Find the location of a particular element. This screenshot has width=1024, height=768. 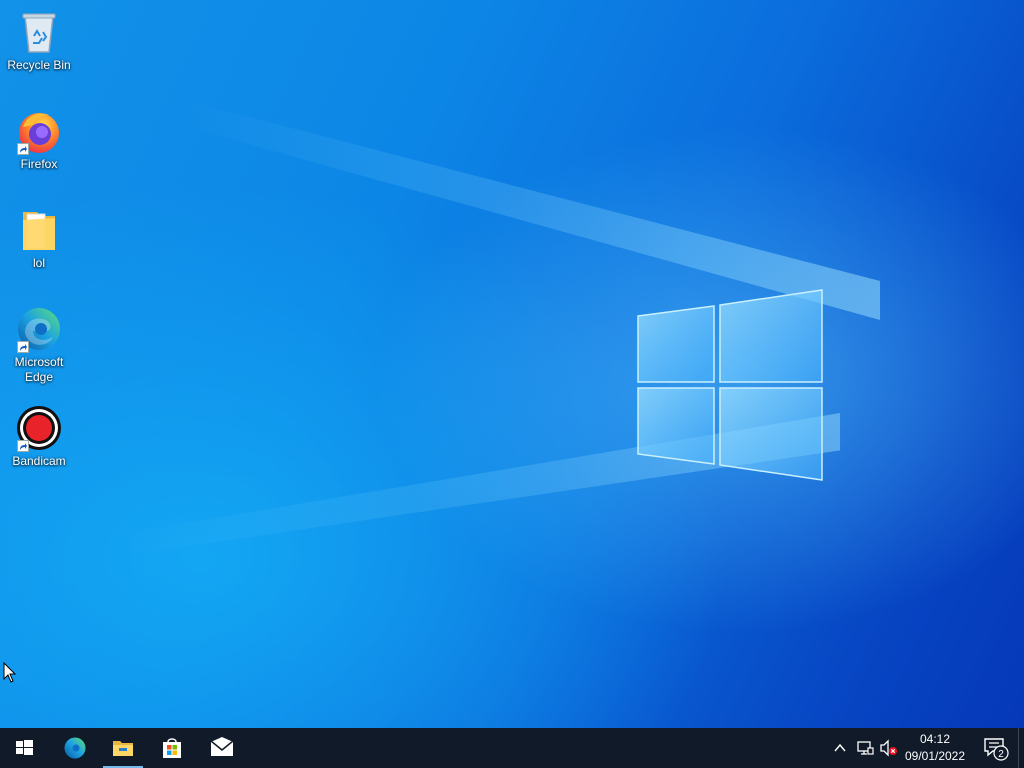

notification-count: 2 is located at coordinates (1001, 754).